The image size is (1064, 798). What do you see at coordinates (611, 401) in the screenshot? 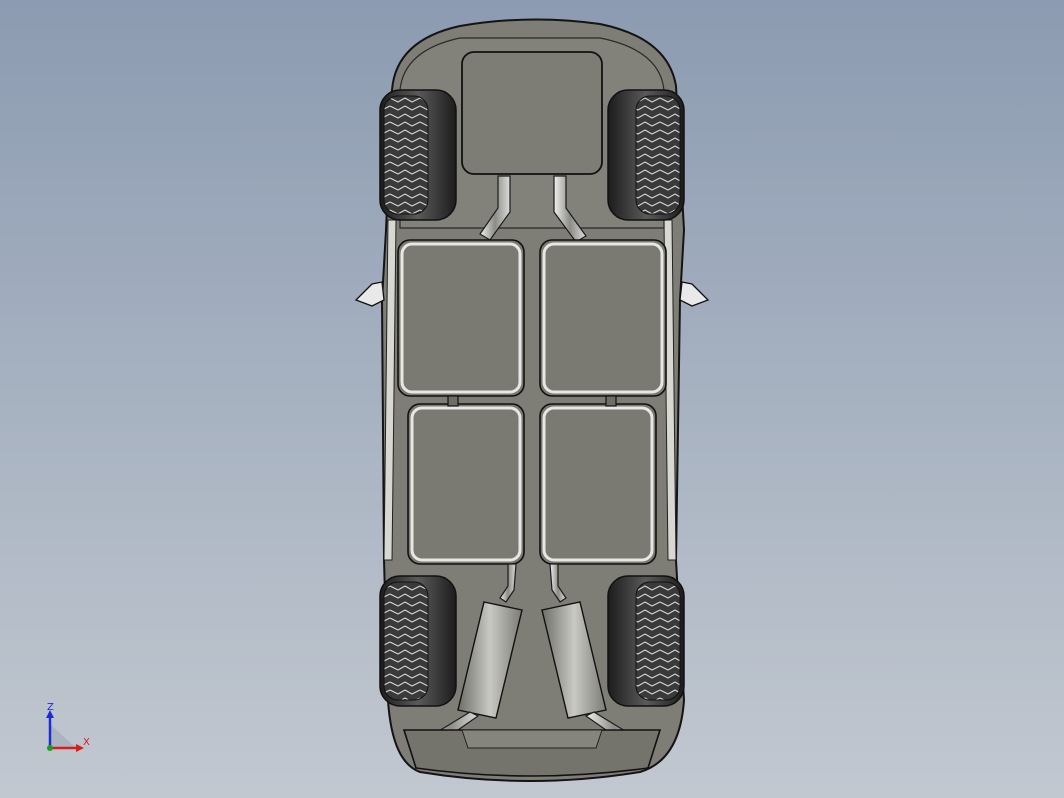
I see `bracket-right` at bounding box center [611, 401].